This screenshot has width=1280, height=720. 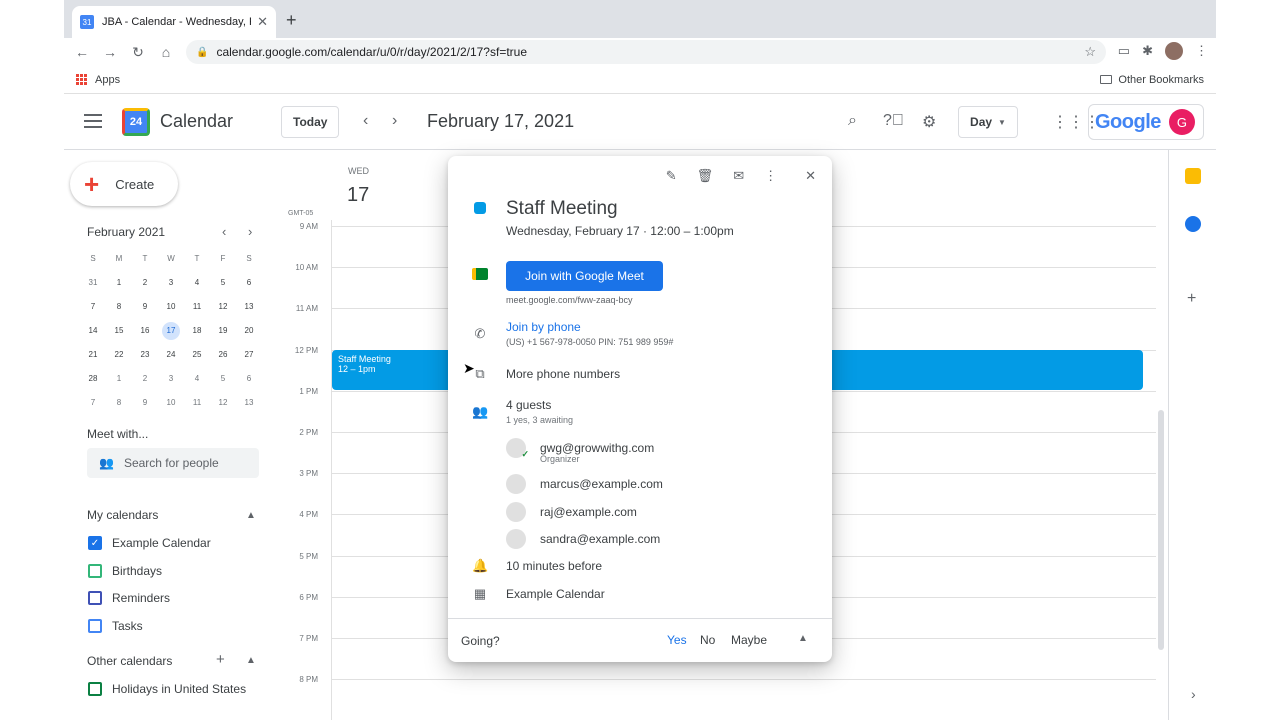 I want to click on extensions-icon: ✱, so click(x=1147, y=51).